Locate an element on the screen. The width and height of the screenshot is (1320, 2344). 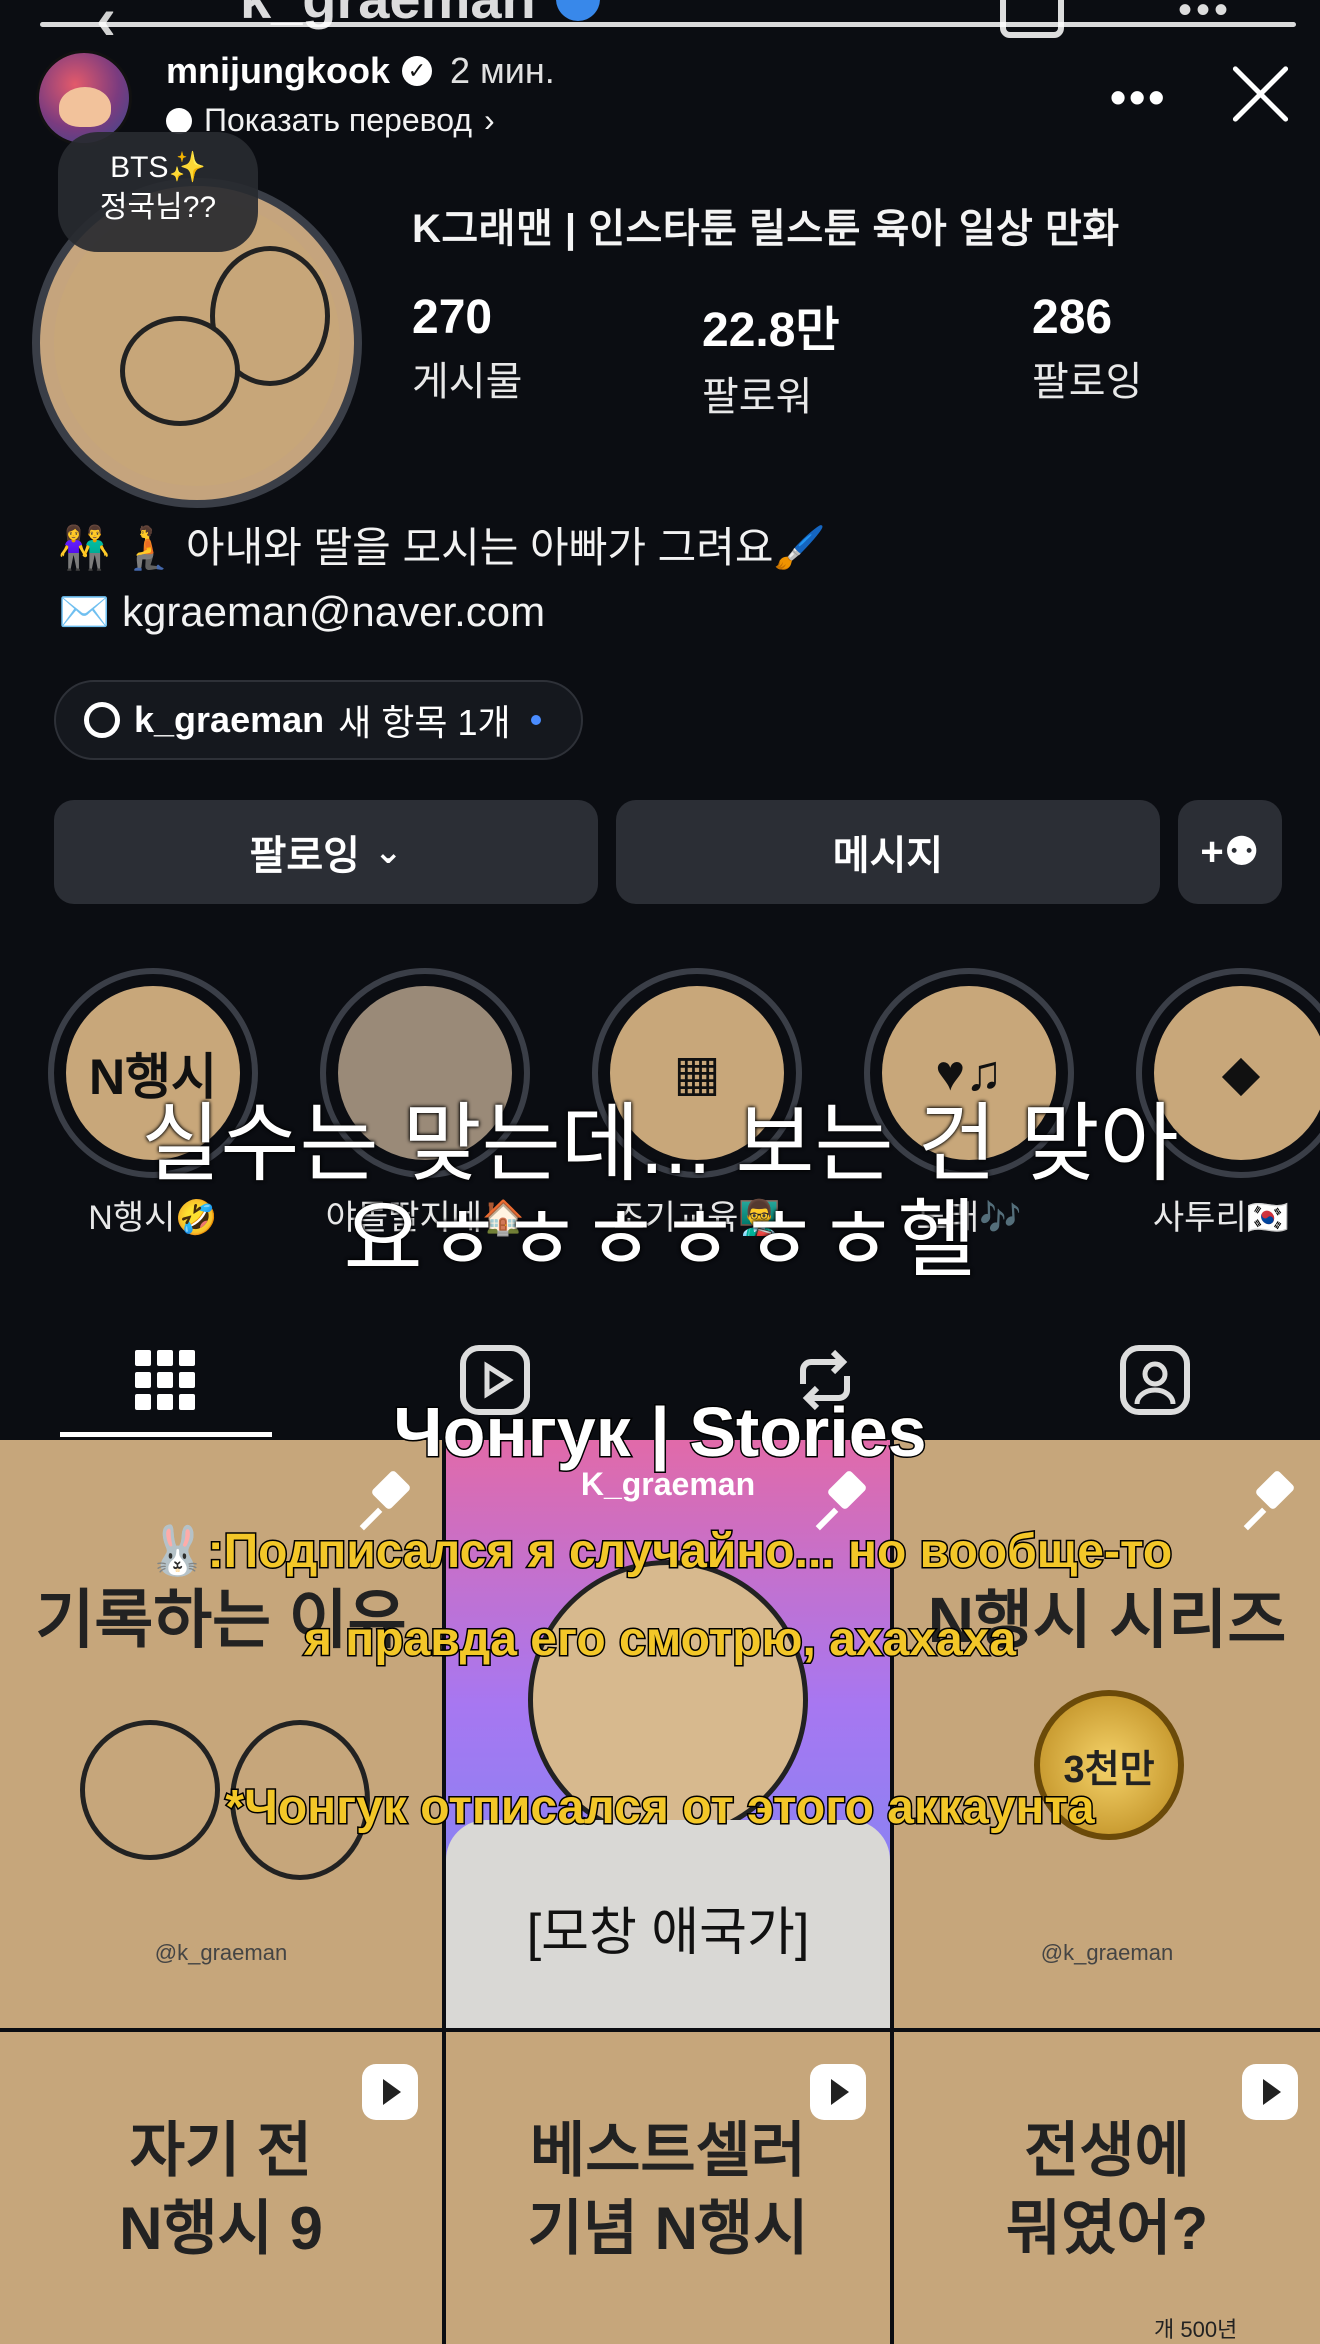
threads-link: k_graeman 새 항목 1개 is located at coordinates (318, 720).